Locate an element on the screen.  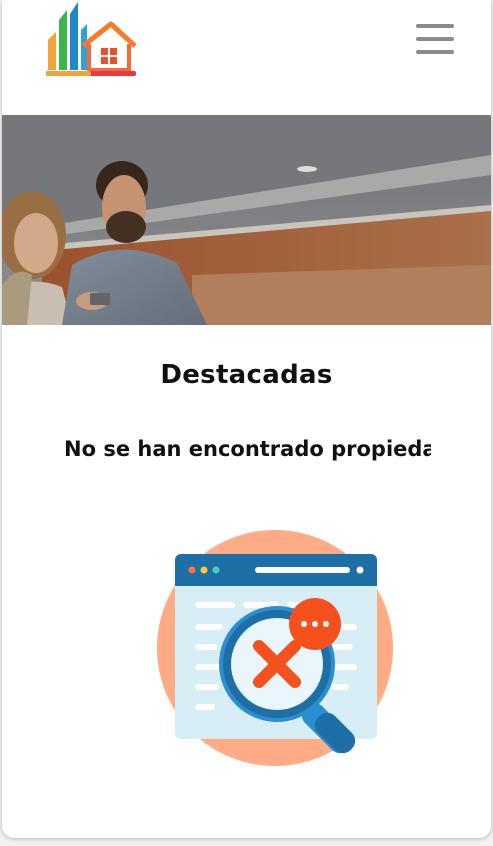
site-header is located at coordinates (246, 57).